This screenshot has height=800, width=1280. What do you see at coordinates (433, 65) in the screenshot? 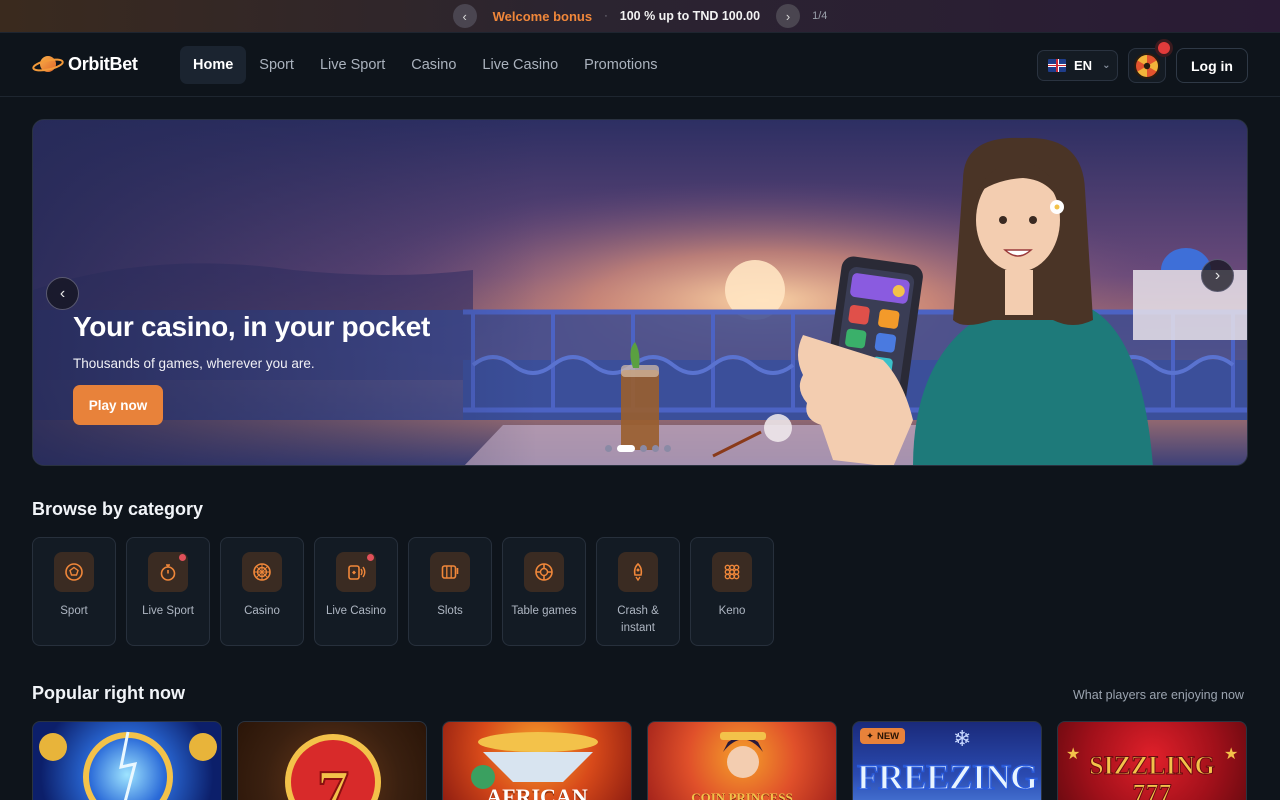
I see `nav-casino: Casino` at bounding box center [433, 65].